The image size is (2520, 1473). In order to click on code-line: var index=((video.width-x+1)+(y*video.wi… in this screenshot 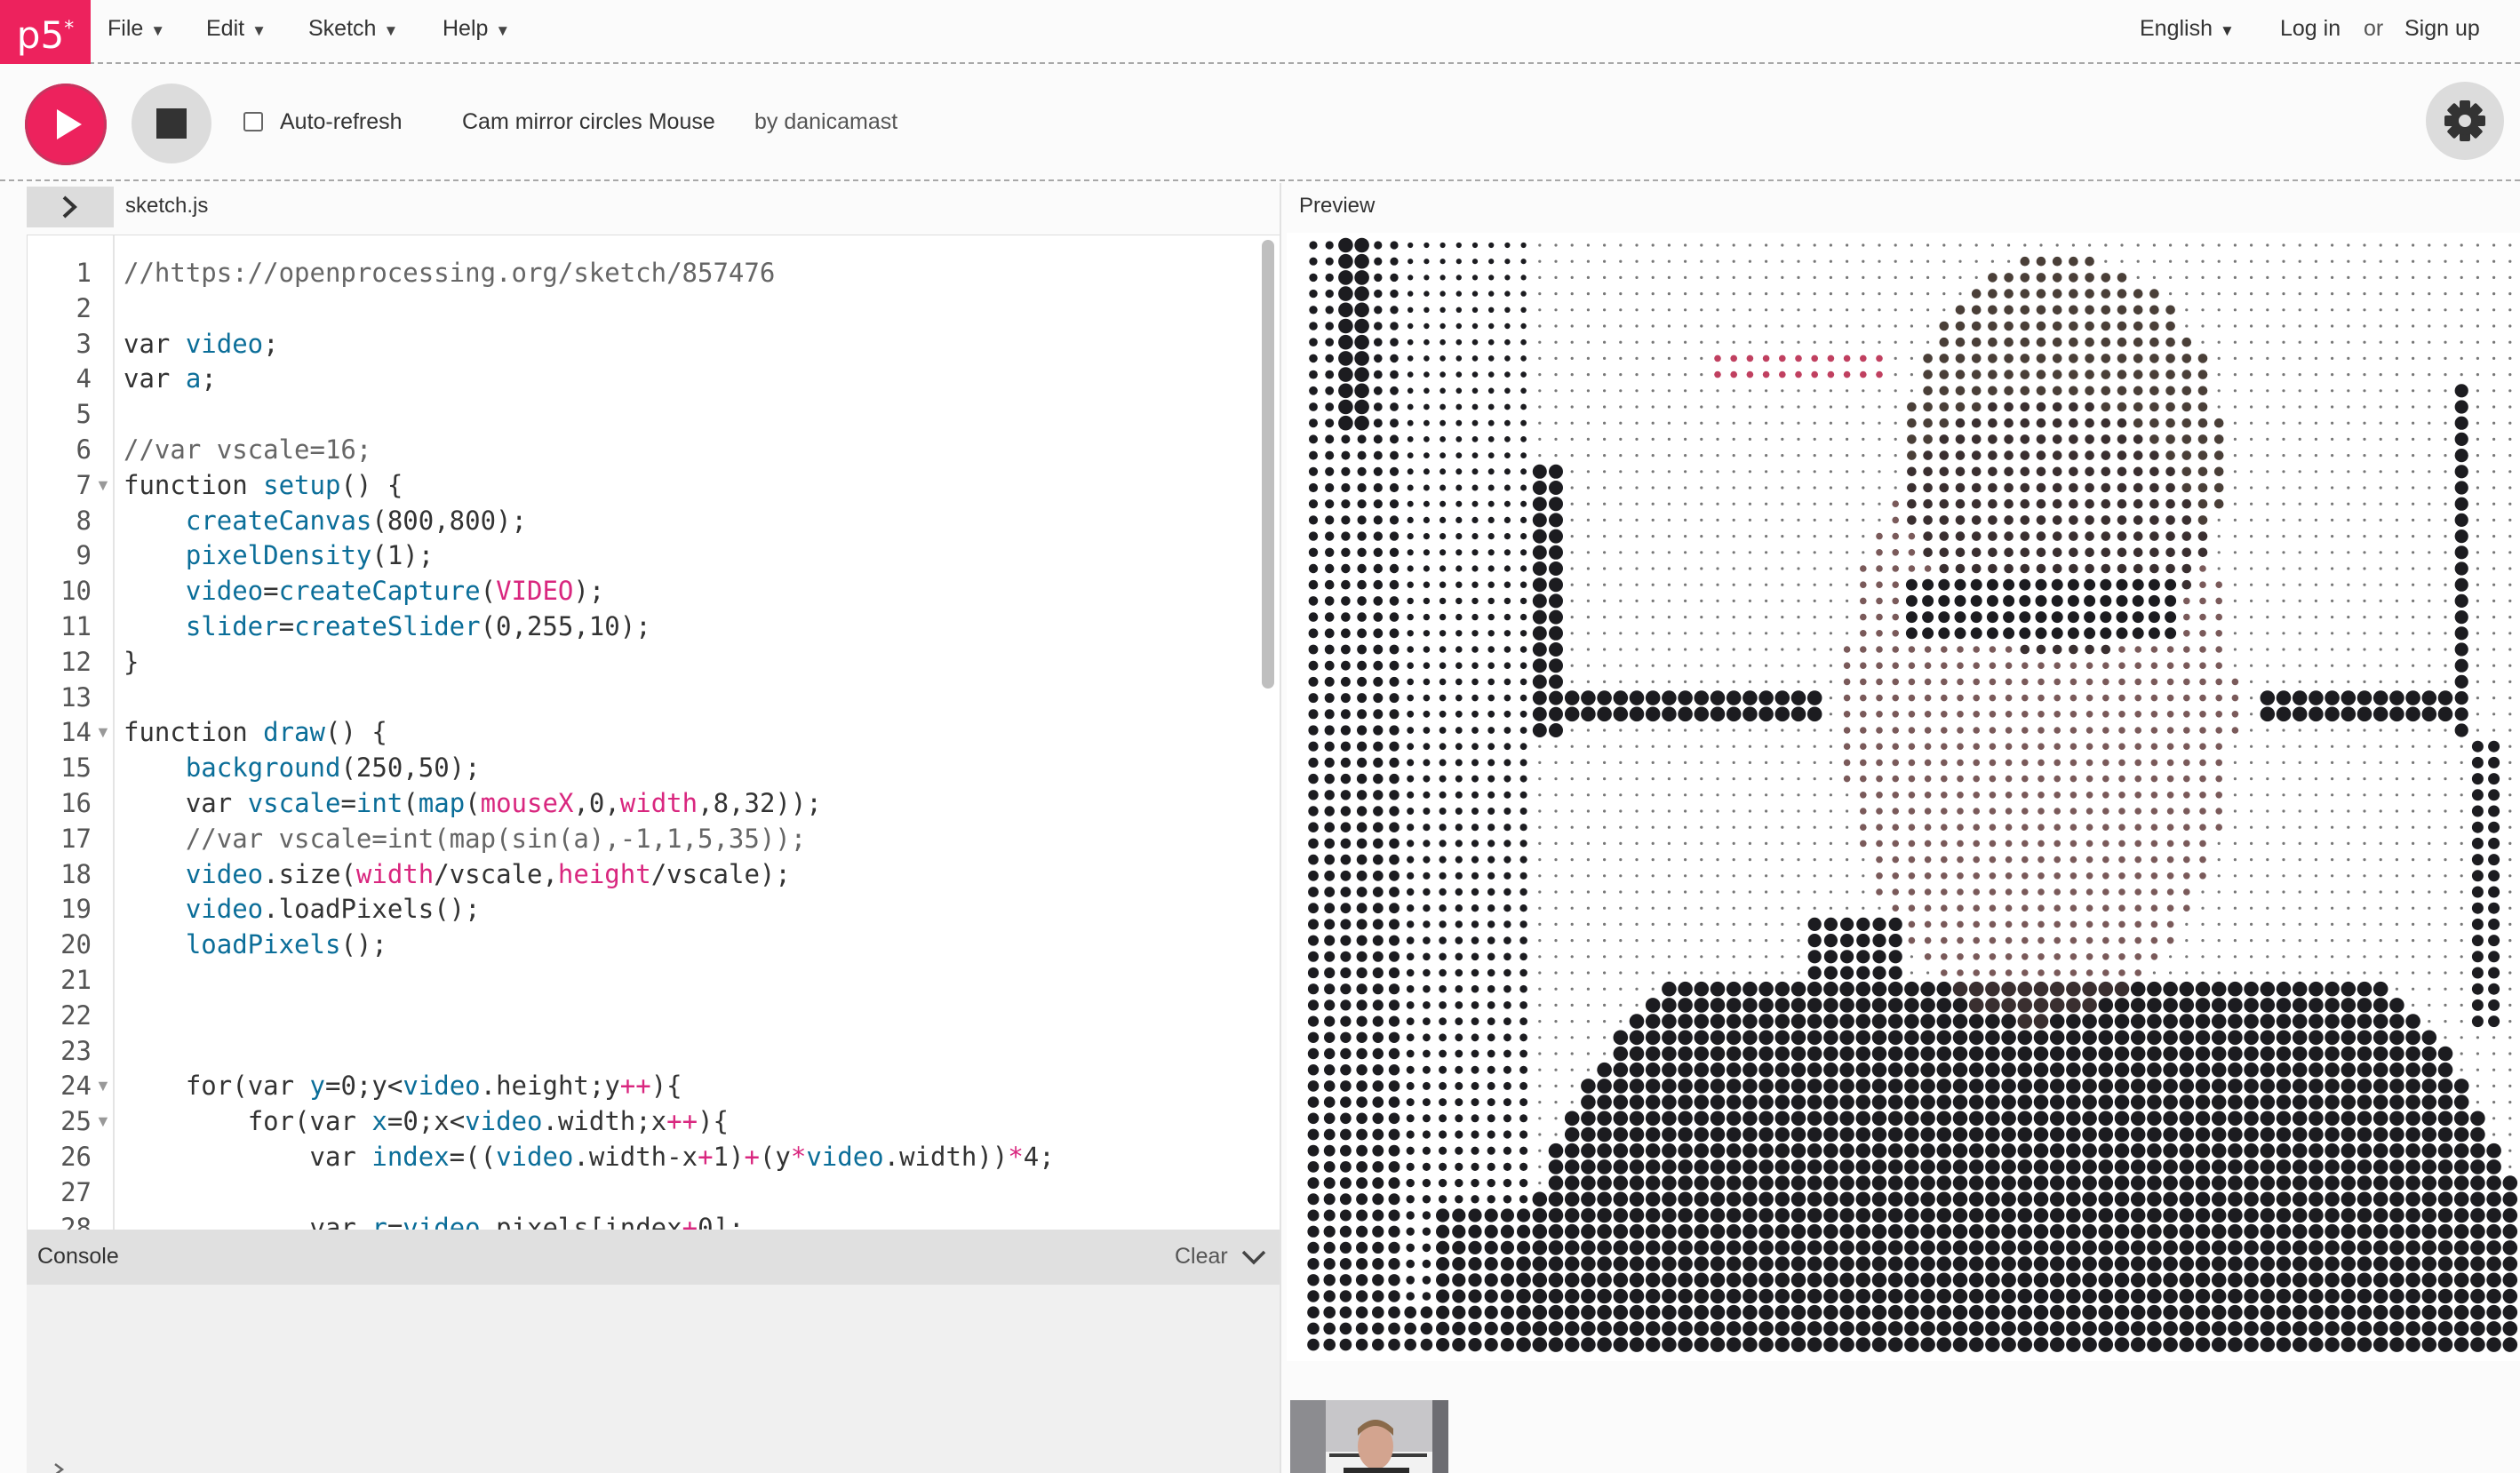, I will do `click(589, 1157)`.